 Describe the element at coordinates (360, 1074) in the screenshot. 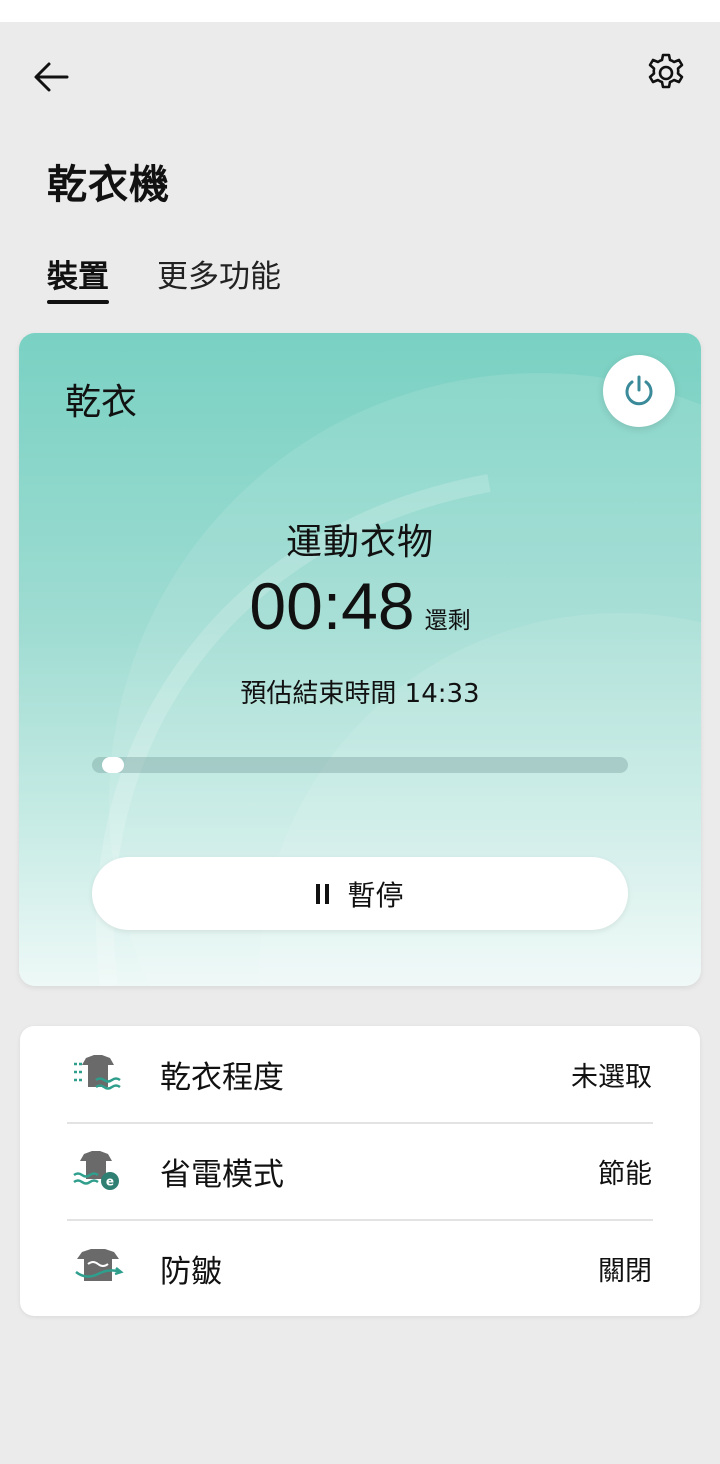

I see `setting-row-drying-level: 乾衣程度 未選取` at that location.